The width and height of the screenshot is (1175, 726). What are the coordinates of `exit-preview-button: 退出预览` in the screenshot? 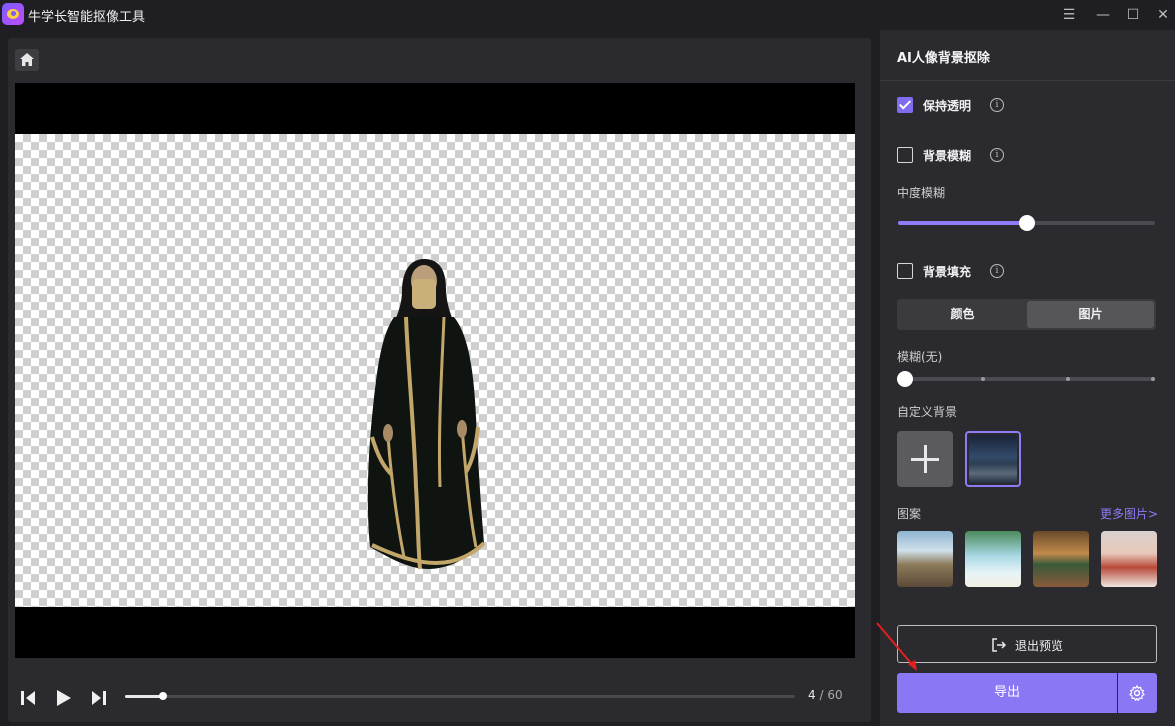 It's located at (1027, 644).